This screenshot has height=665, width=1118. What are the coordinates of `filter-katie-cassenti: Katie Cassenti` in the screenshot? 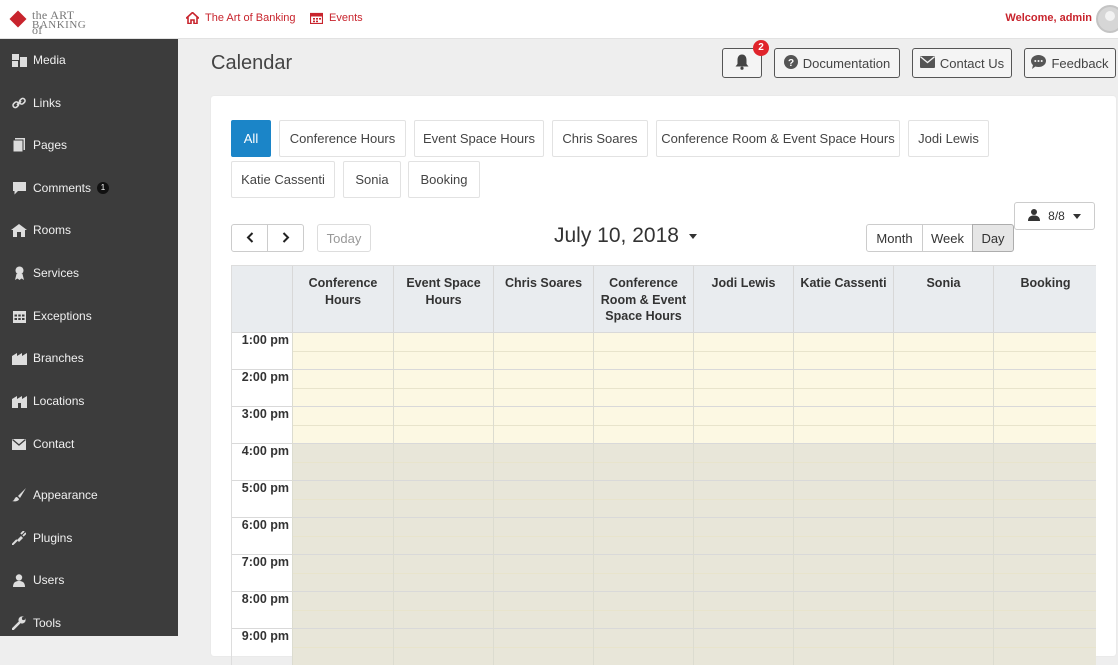 It's located at (283, 179).